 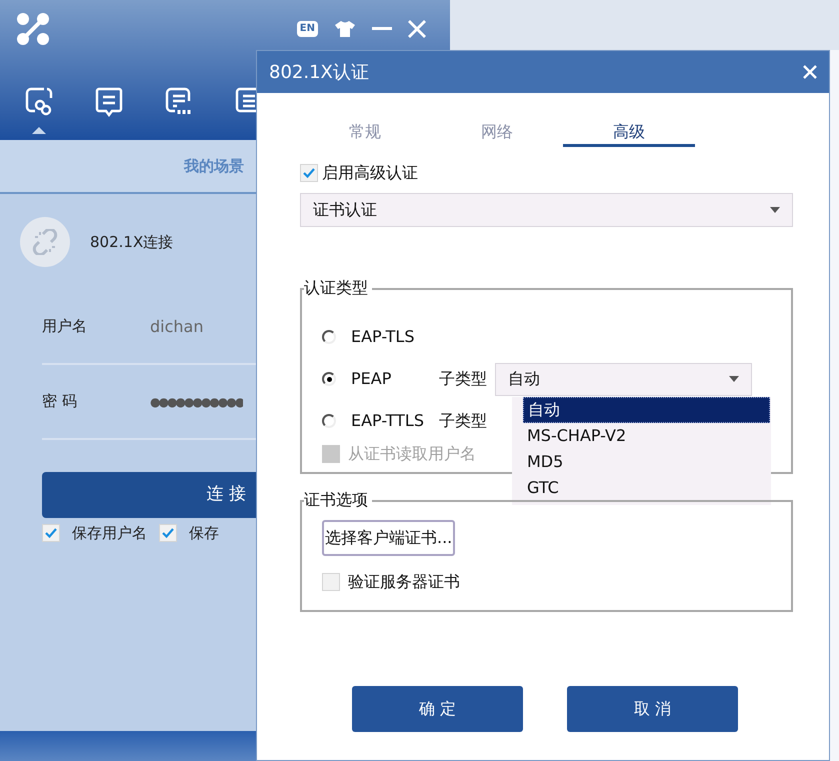 What do you see at coordinates (149, 495) in the screenshot?
I see `connect-button: 连 接` at bounding box center [149, 495].